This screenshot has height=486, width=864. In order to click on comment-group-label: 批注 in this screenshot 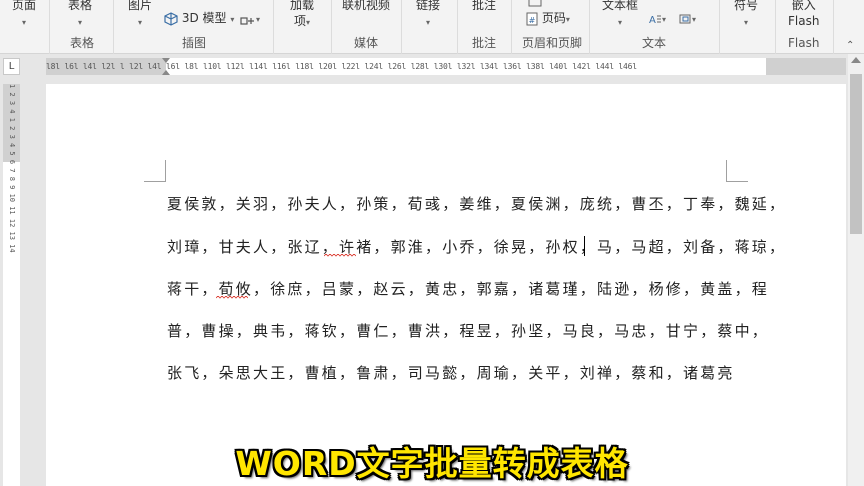, I will do `click(484, 43)`.